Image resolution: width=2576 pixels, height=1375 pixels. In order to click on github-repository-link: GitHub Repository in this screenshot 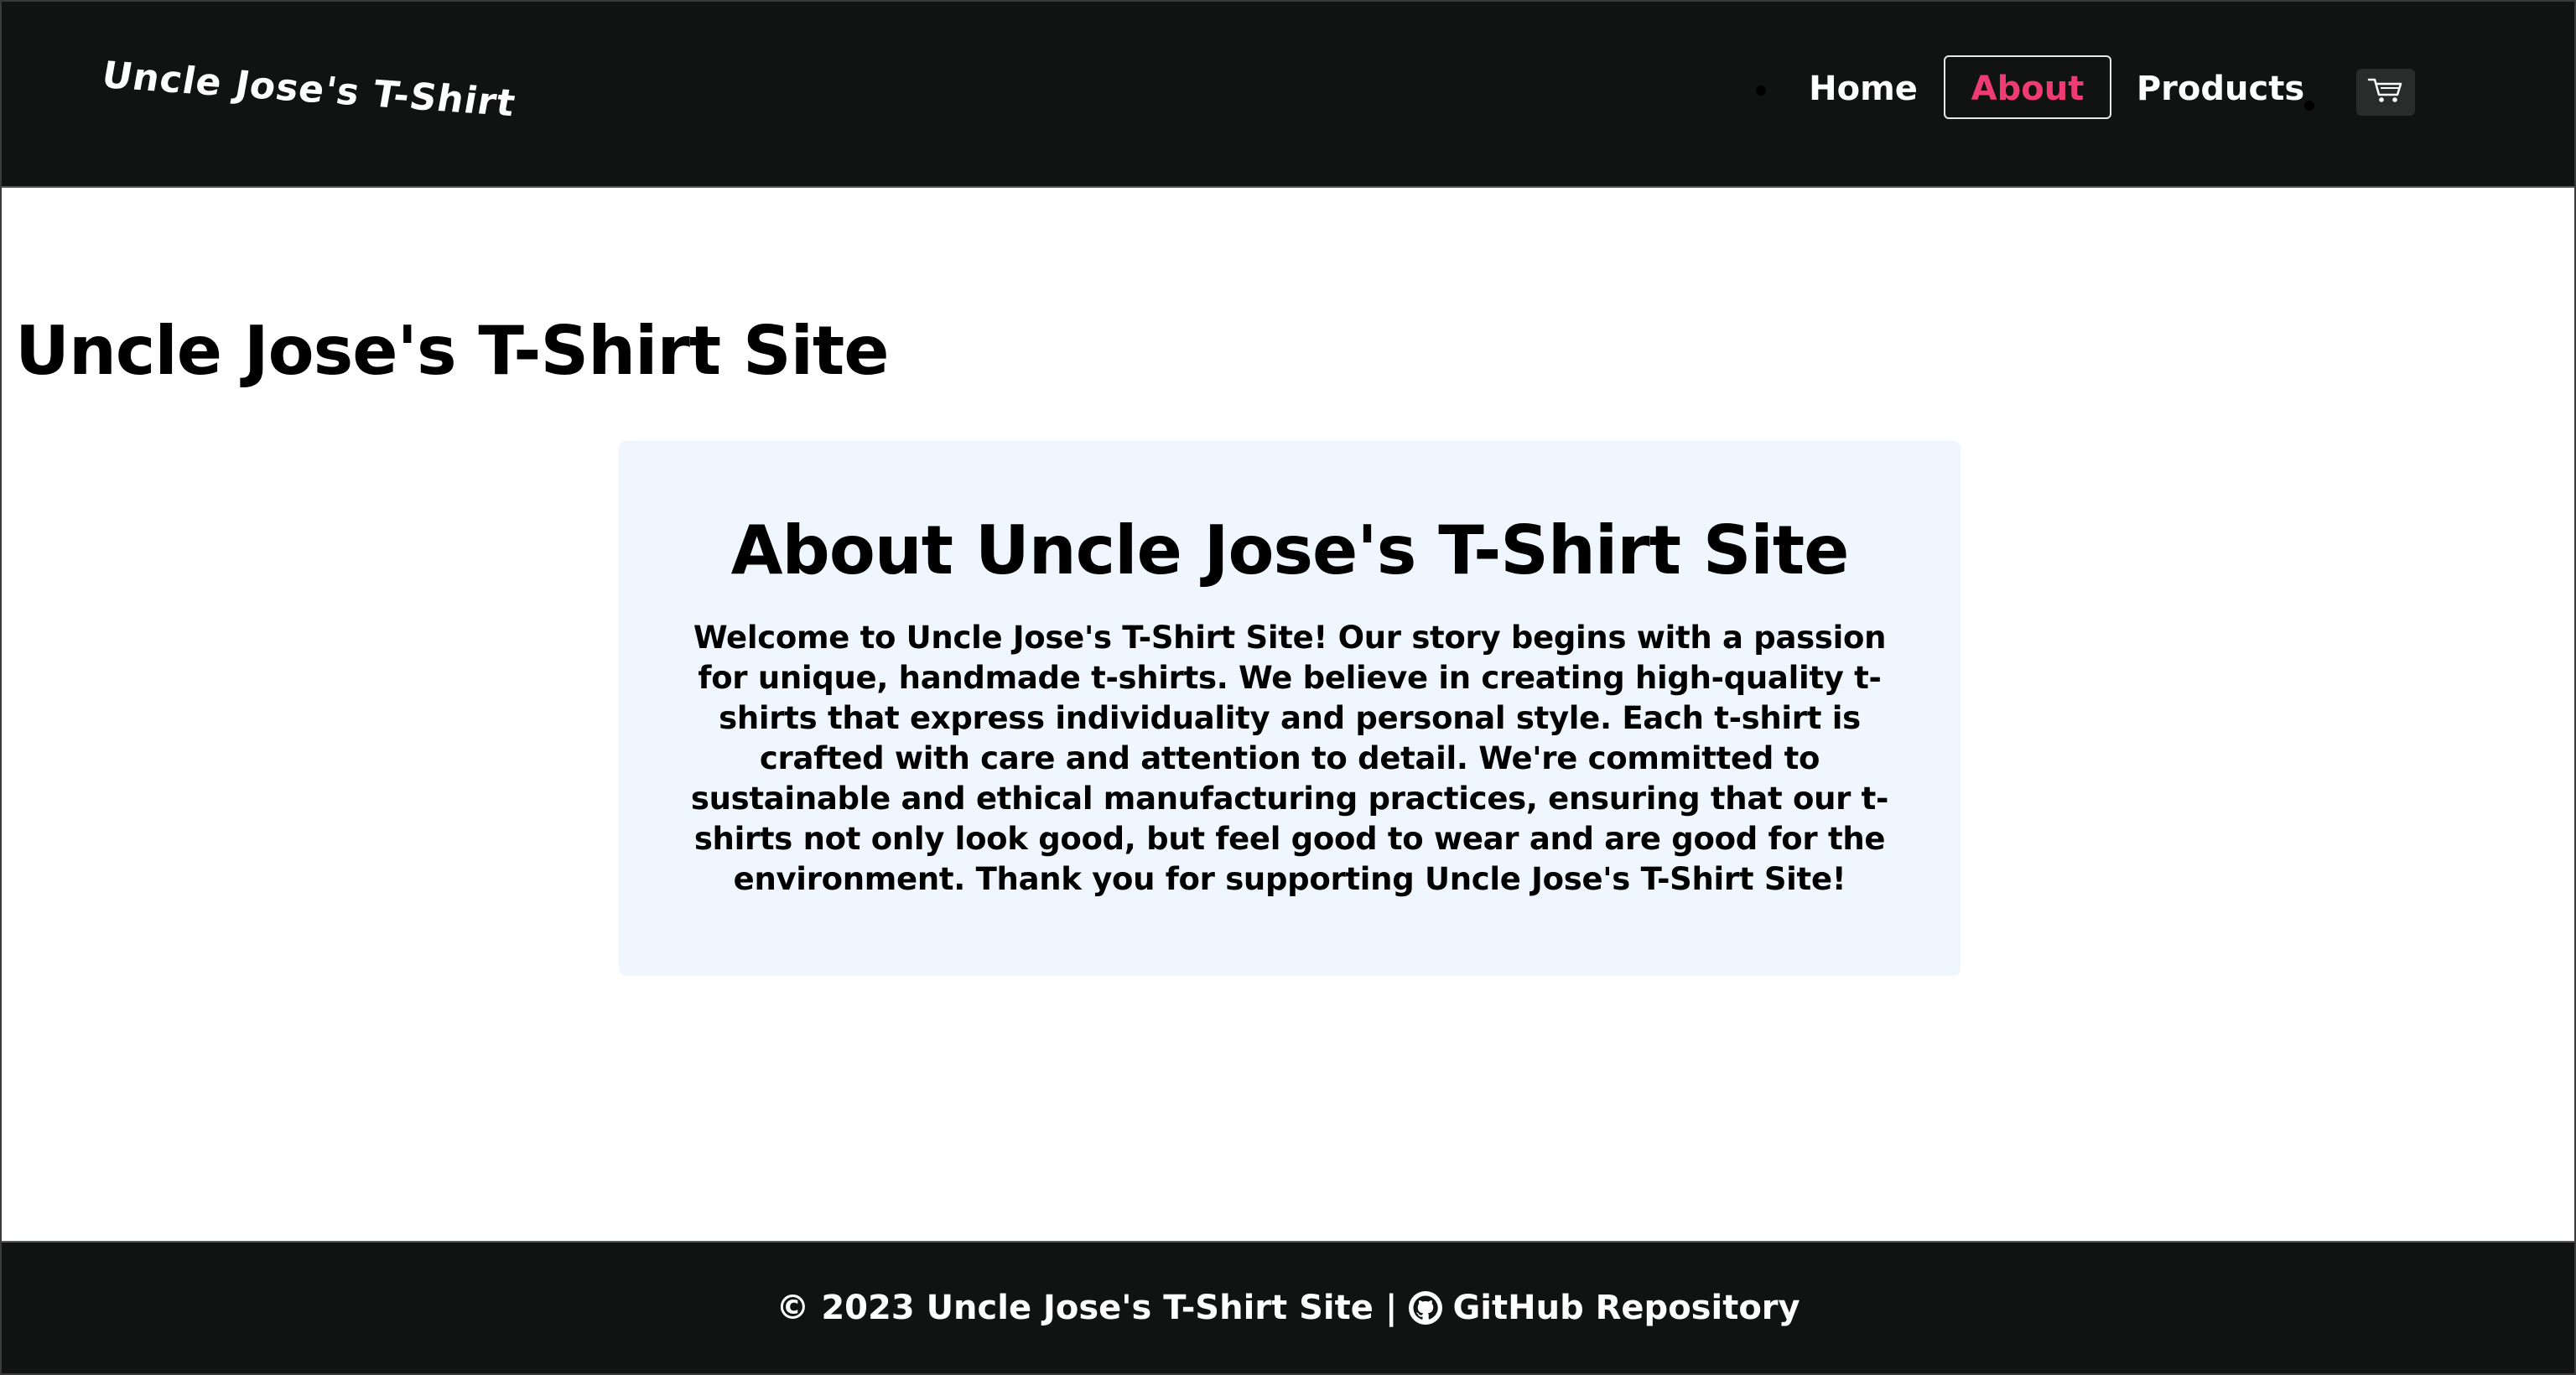, I will do `click(1604, 1308)`.